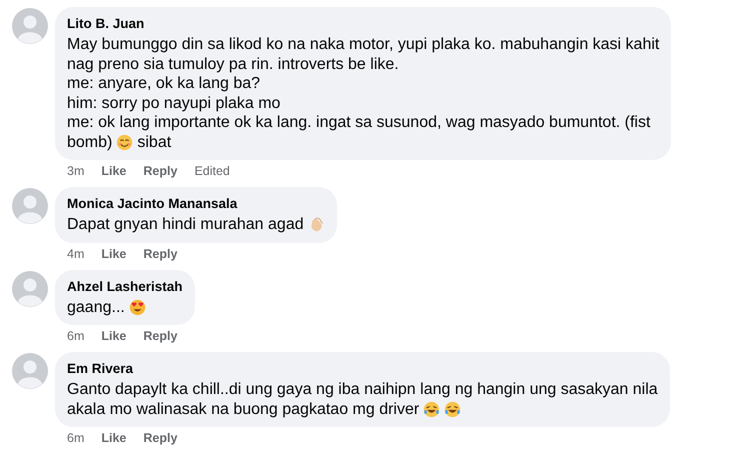 This screenshot has height=460, width=750. Describe the element at coordinates (89, 142) in the screenshot. I see `comment-text: bomb)` at that location.